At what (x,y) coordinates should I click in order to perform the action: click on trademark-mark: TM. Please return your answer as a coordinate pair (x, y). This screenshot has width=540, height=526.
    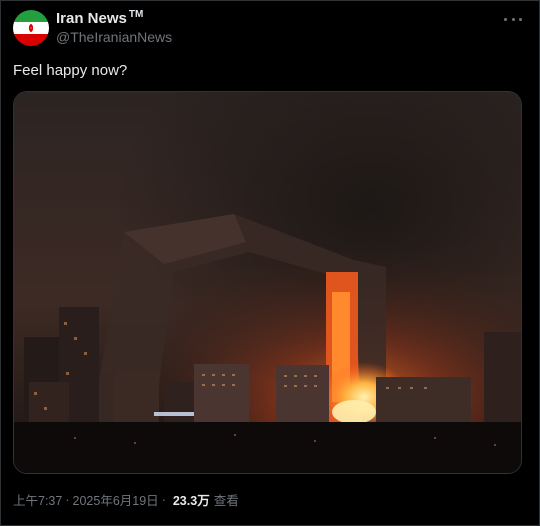
    Looking at the image, I should click on (136, 14).